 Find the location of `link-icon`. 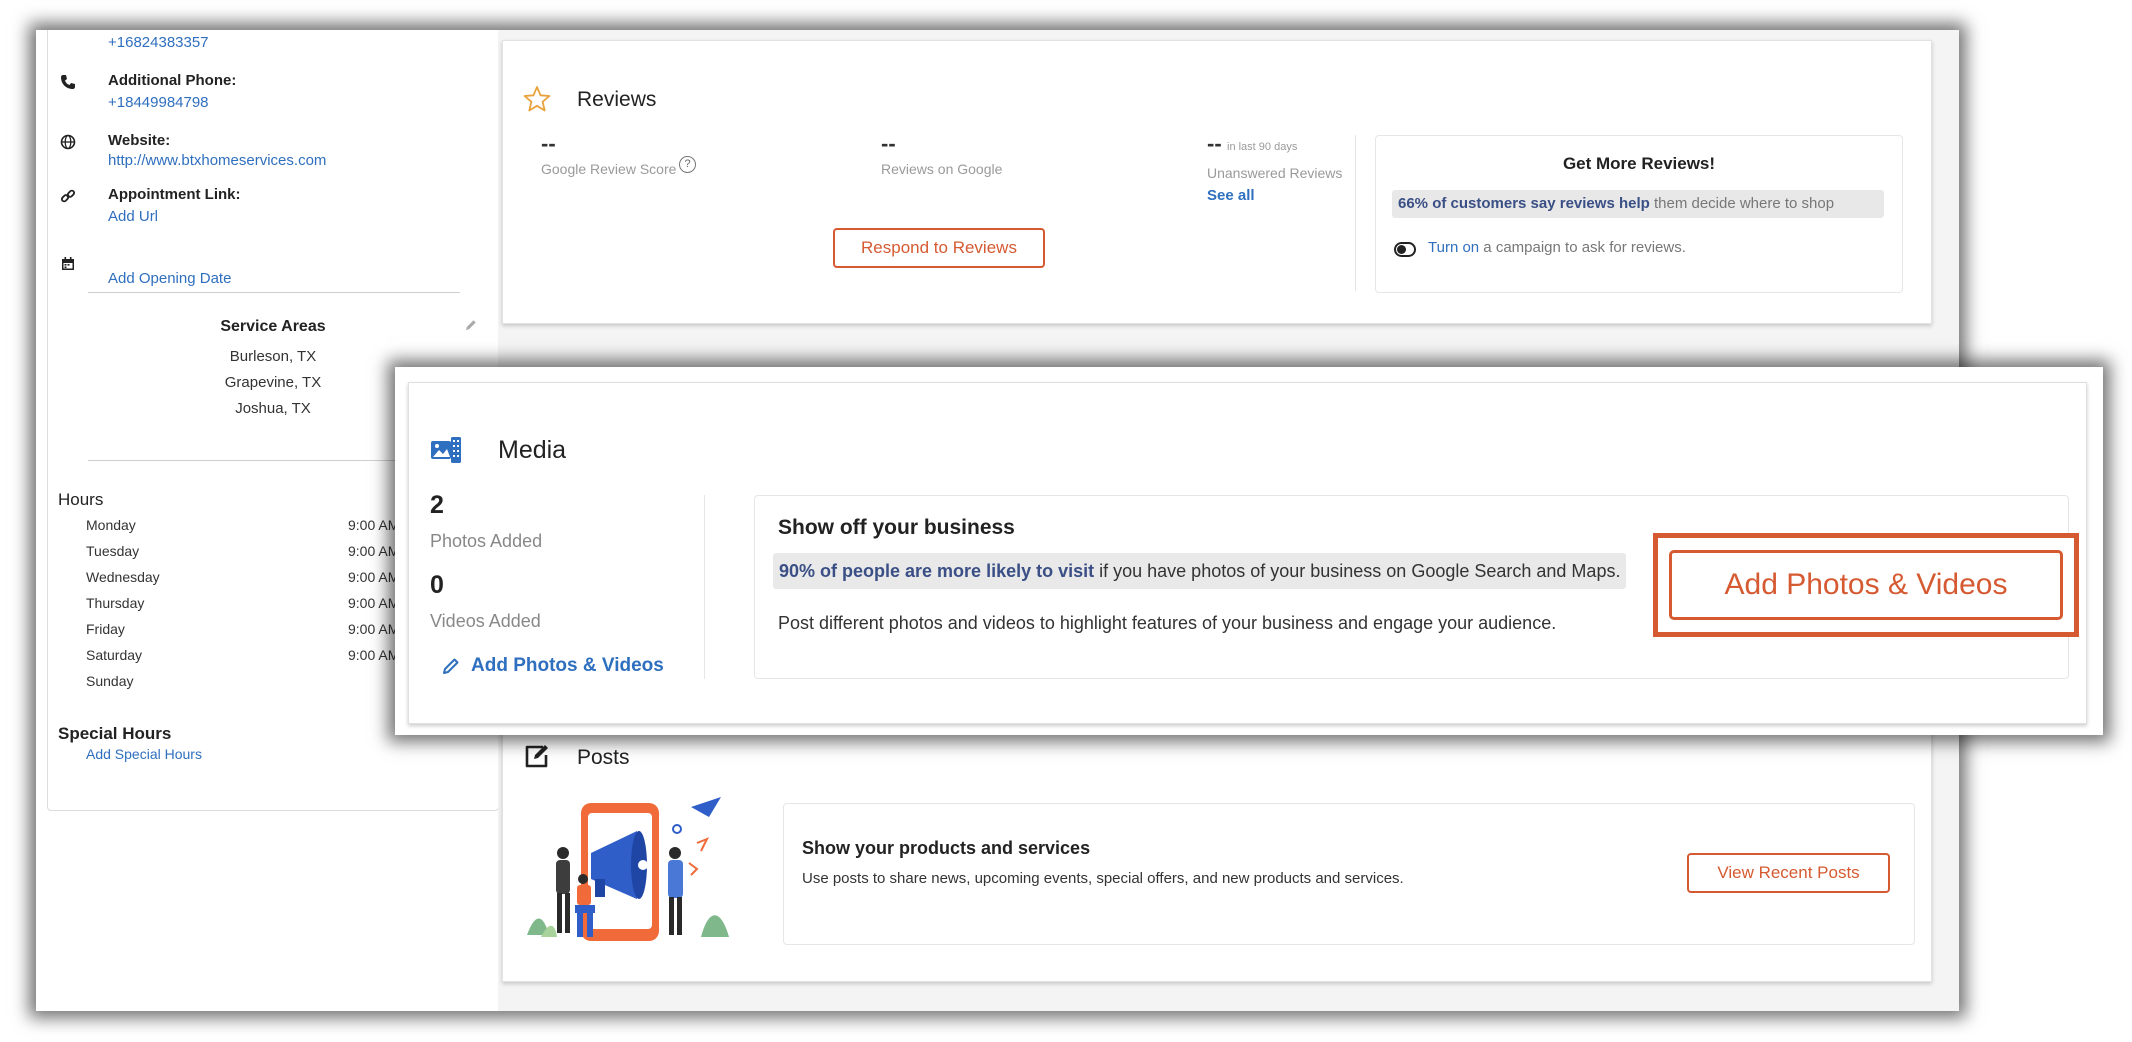

link-icon is located at coordinates (68, 196).